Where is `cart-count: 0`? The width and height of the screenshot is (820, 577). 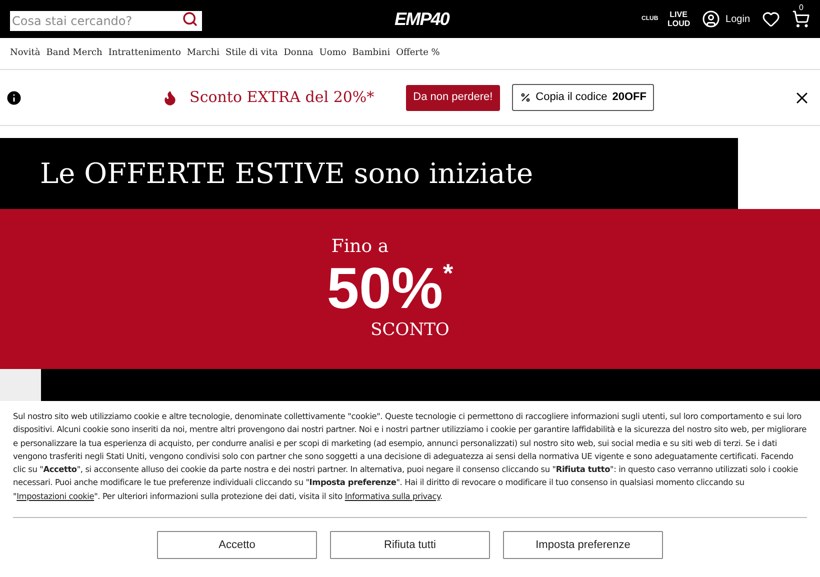
cart-count: 0 is located at coordinates (801, 8).